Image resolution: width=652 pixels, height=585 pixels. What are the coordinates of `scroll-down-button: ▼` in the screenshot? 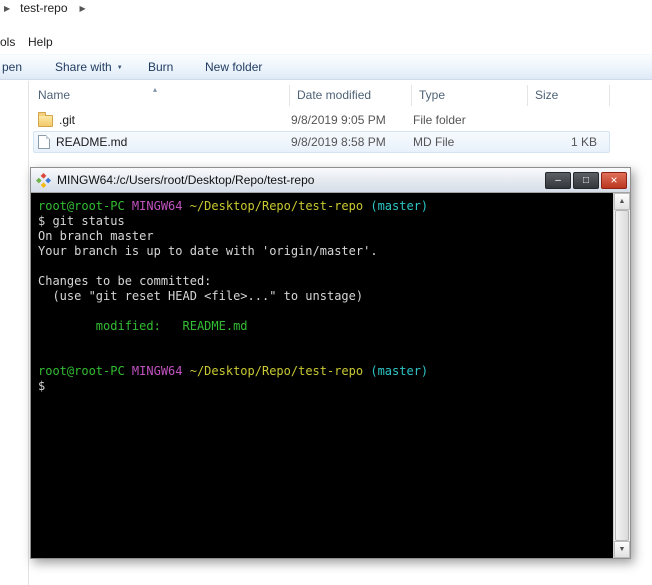 It's located at (622, 549).